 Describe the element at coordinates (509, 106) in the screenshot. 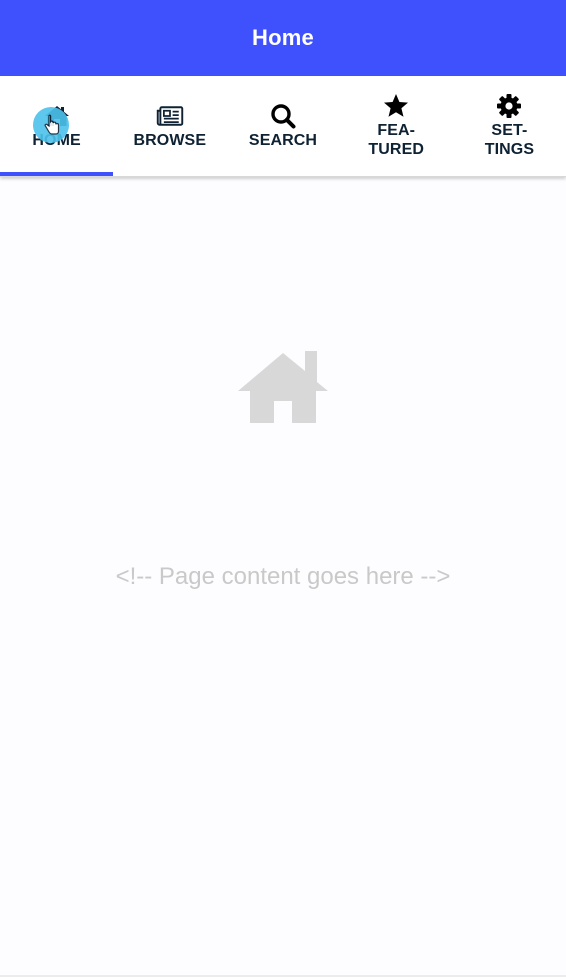

I see `gear-icon` at that location.